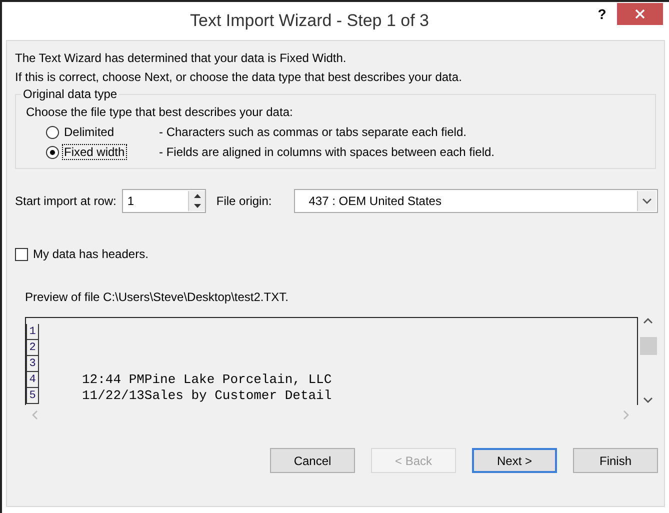  I want to click on option-label: Delimited, so click(89, 132).